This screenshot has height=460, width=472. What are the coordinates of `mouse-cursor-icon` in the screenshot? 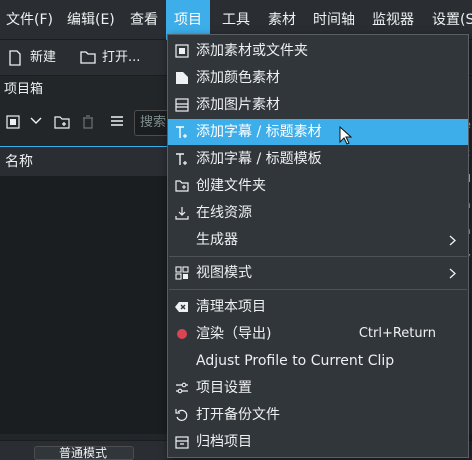 It's located at (346, 135).